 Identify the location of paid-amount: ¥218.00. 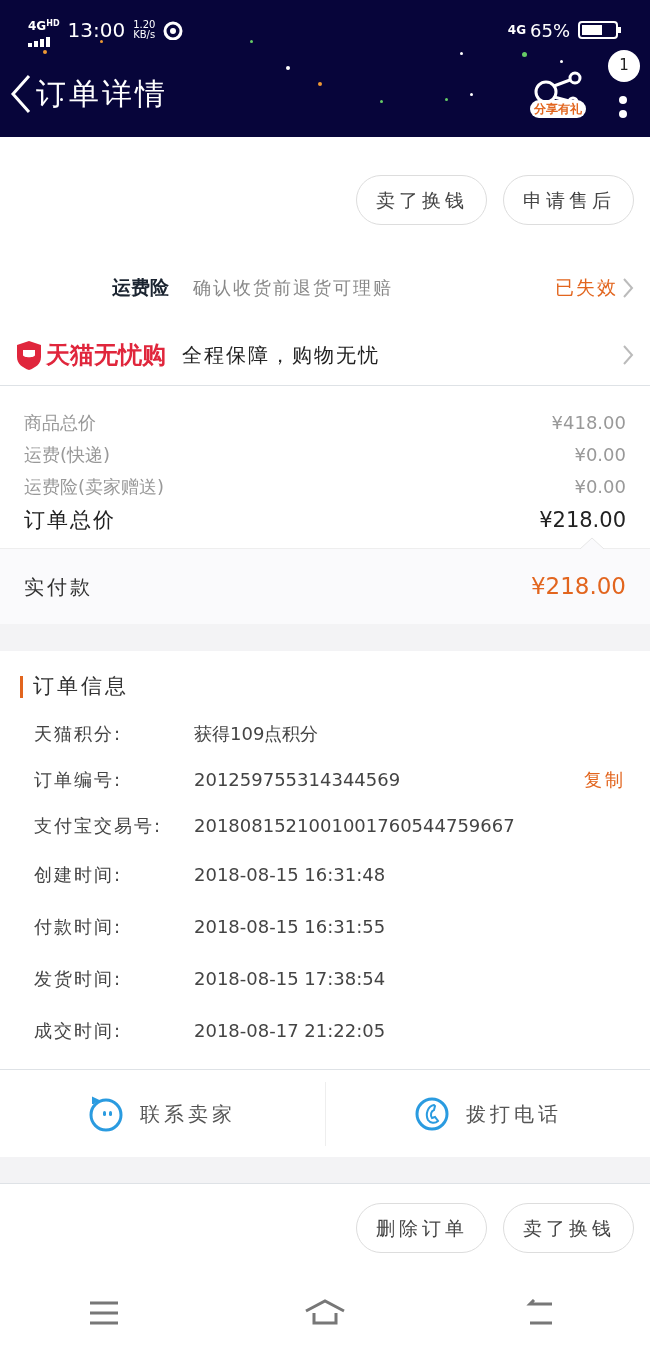
(578, 587).